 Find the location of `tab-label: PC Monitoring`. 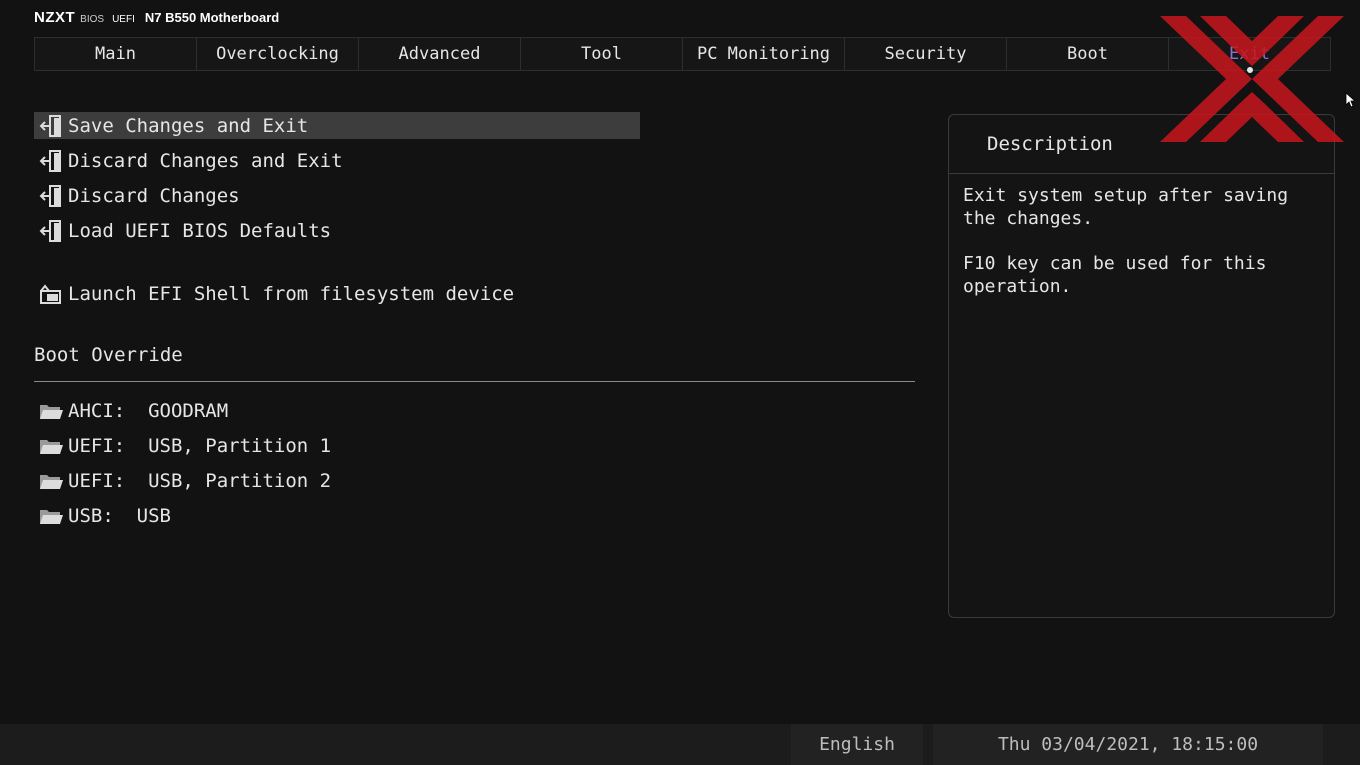

tab-label: PC Monitoring is located at coordinates (763, 54).